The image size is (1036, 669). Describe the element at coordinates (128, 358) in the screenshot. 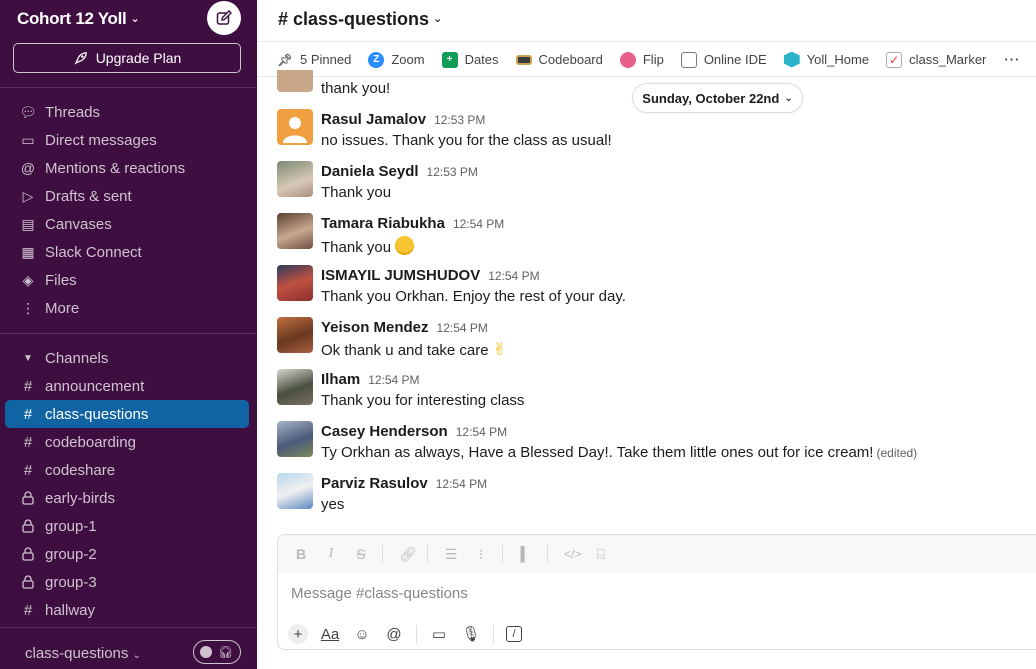

I see `channels-section-header: ▼ Channels` at that location.